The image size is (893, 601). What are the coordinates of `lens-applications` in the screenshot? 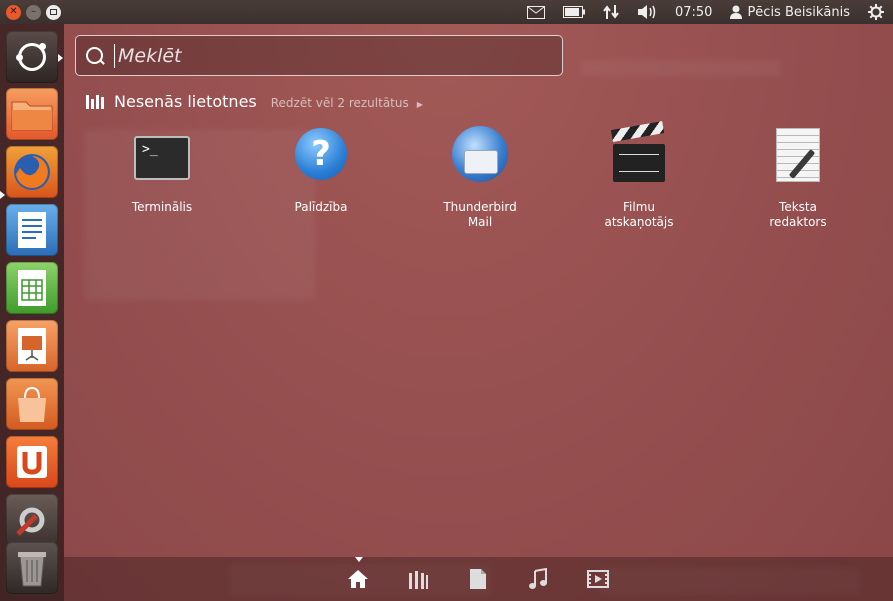 It's located at (418, 579).